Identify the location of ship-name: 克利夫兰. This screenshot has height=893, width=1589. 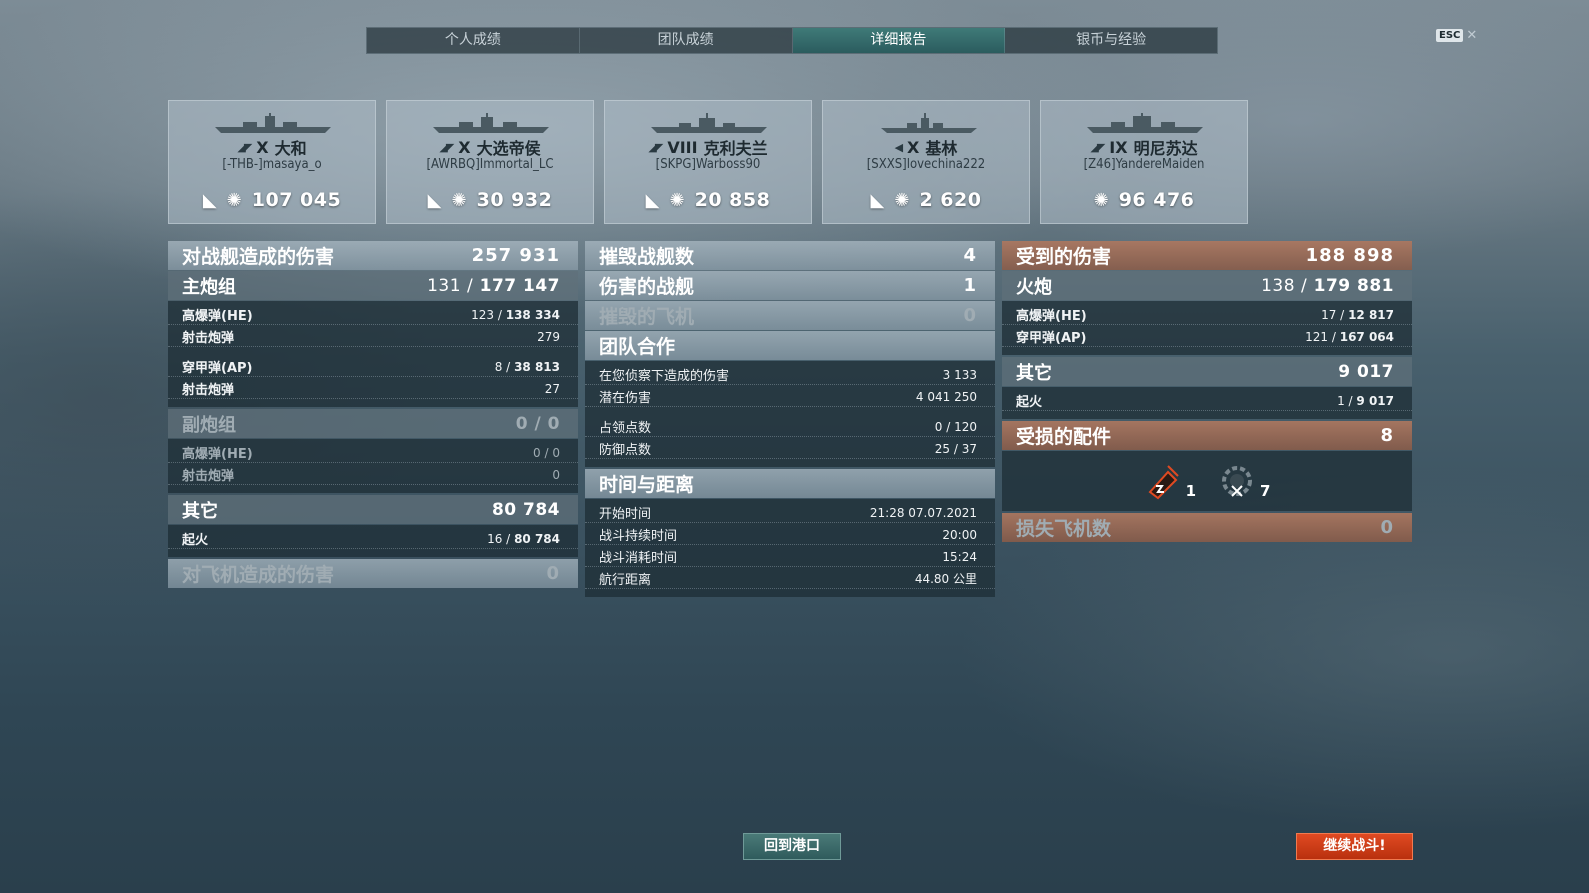
(735, 148).